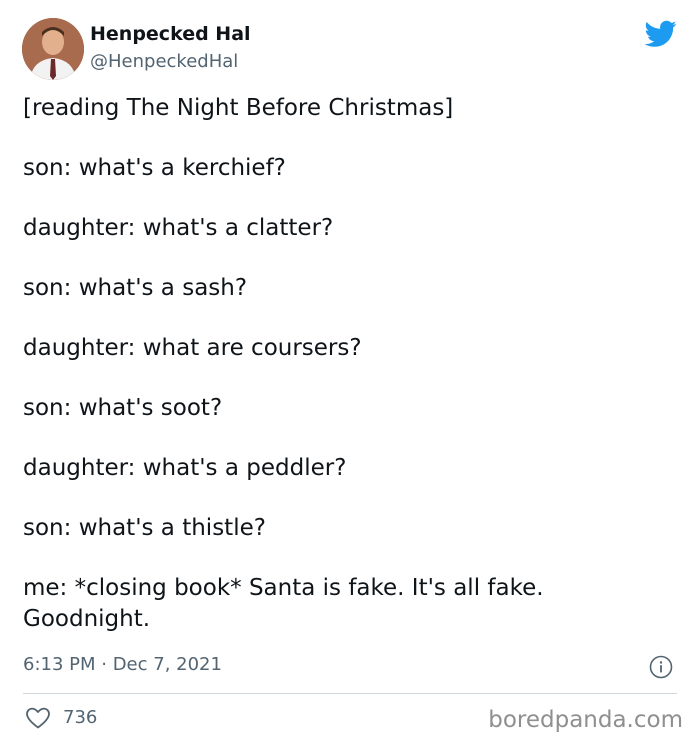  I want to click on tweet-line: son: what's a kerchief?, so click(154, 168).